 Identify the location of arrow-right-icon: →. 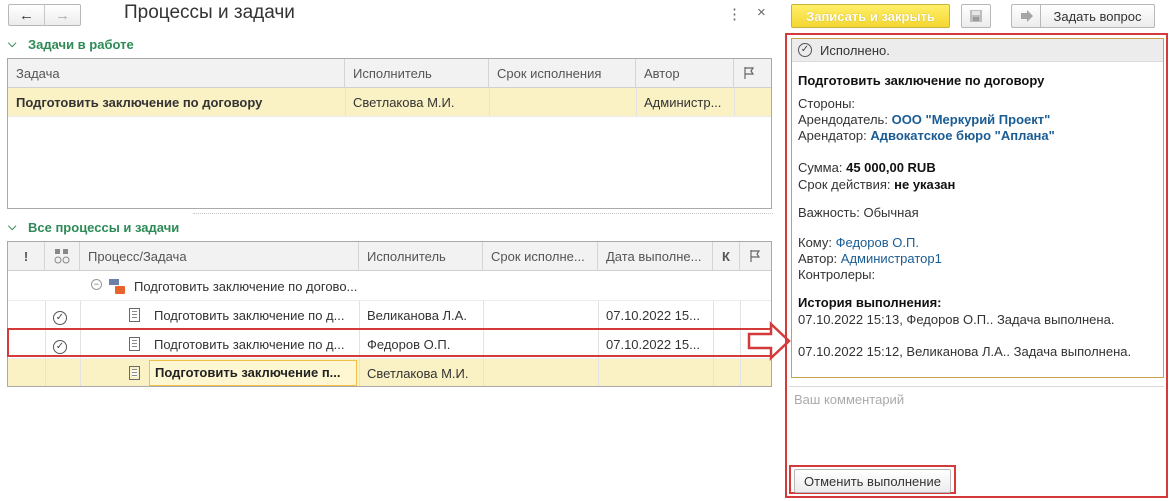
(62, 15).